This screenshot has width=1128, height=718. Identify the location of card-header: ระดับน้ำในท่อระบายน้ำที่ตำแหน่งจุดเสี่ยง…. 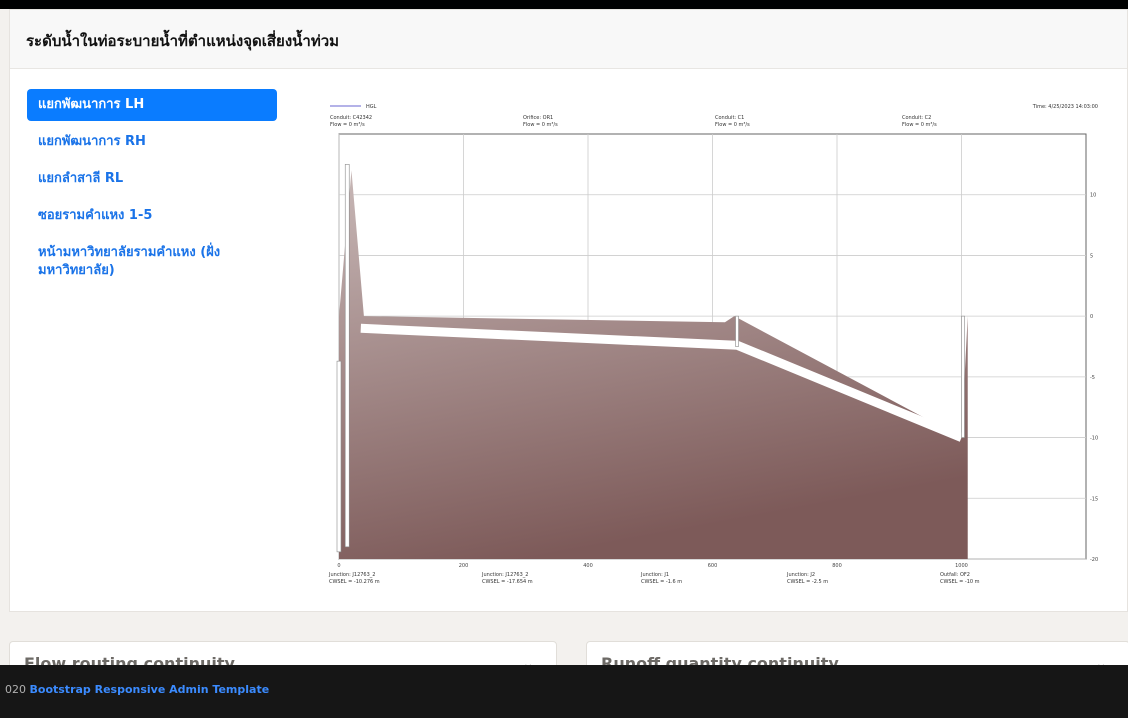
(568, 39).